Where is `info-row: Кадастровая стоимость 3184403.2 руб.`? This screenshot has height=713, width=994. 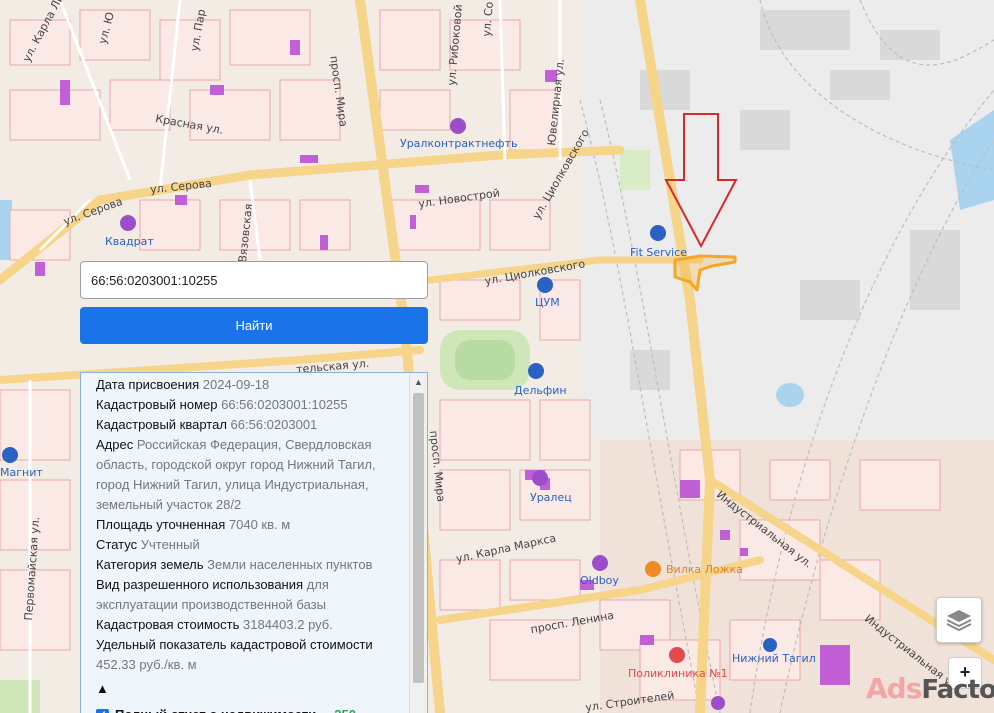
info-row: Кадастровая стоимость 3184403.2 руб. is located at coordinates (246, 625).